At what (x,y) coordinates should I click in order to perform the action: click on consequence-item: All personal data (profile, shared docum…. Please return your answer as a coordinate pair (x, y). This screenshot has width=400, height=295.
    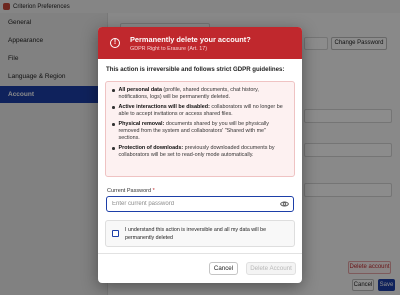
    Looking at the image, I should click on (199, 94).